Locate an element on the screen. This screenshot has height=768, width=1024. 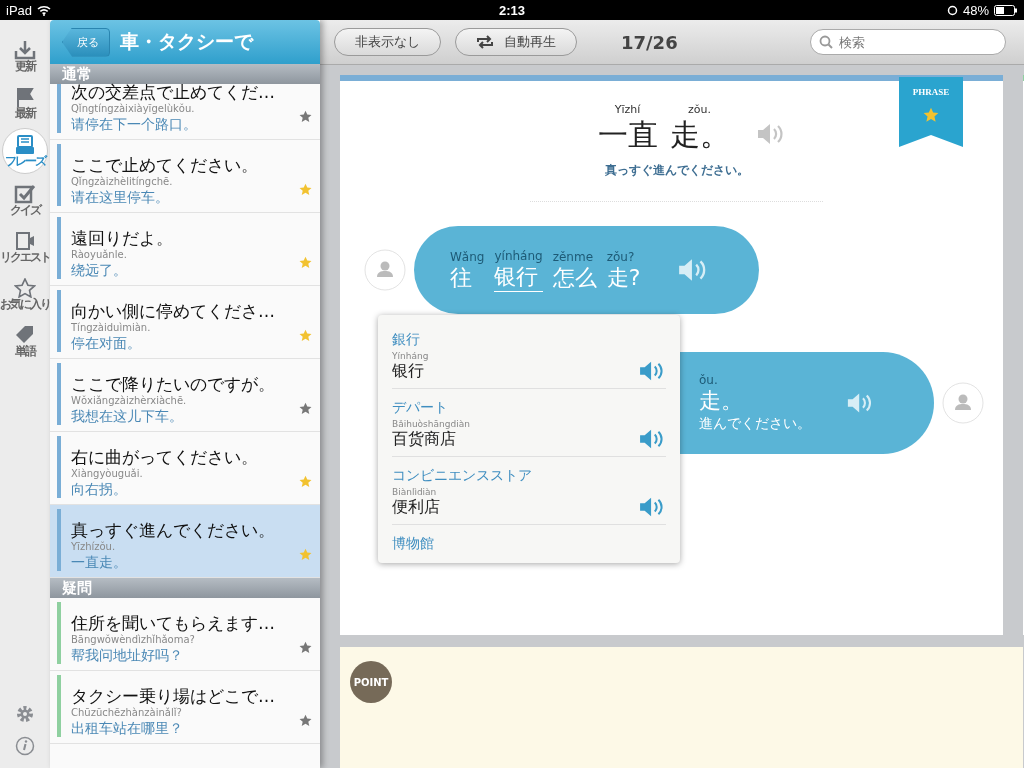
sidebar-title: 車・タクシーで is located at coordinates (186, 41).